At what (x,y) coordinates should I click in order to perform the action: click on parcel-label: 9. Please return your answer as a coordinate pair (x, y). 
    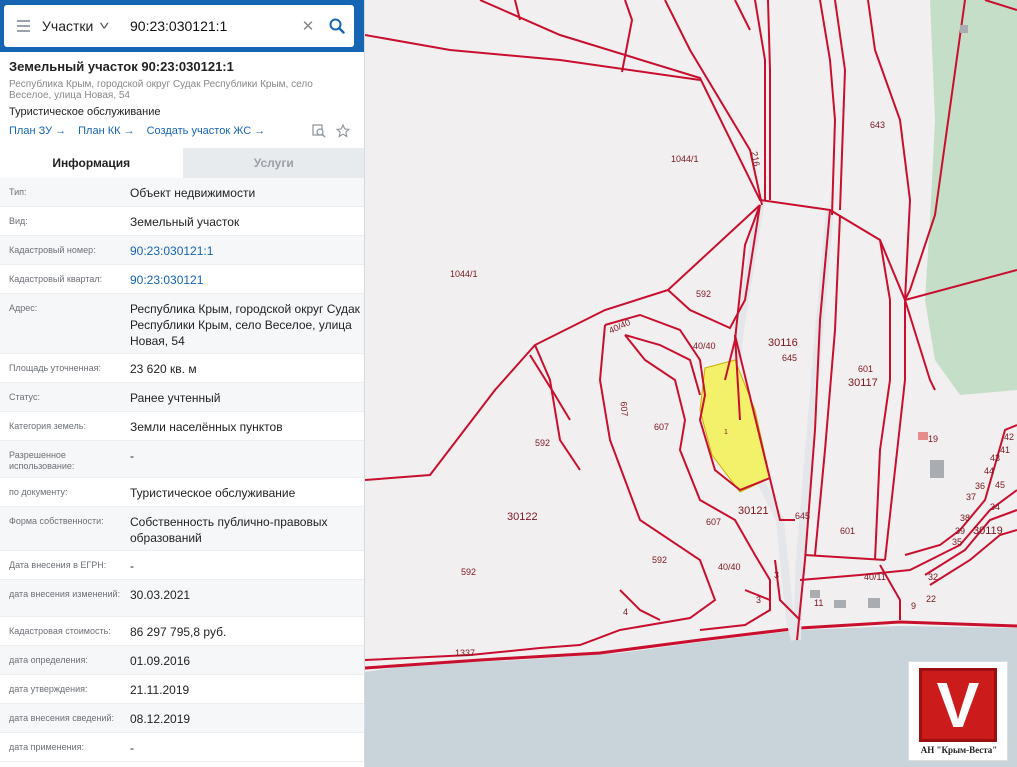
    Looking at the image, I should click on (913, 606).